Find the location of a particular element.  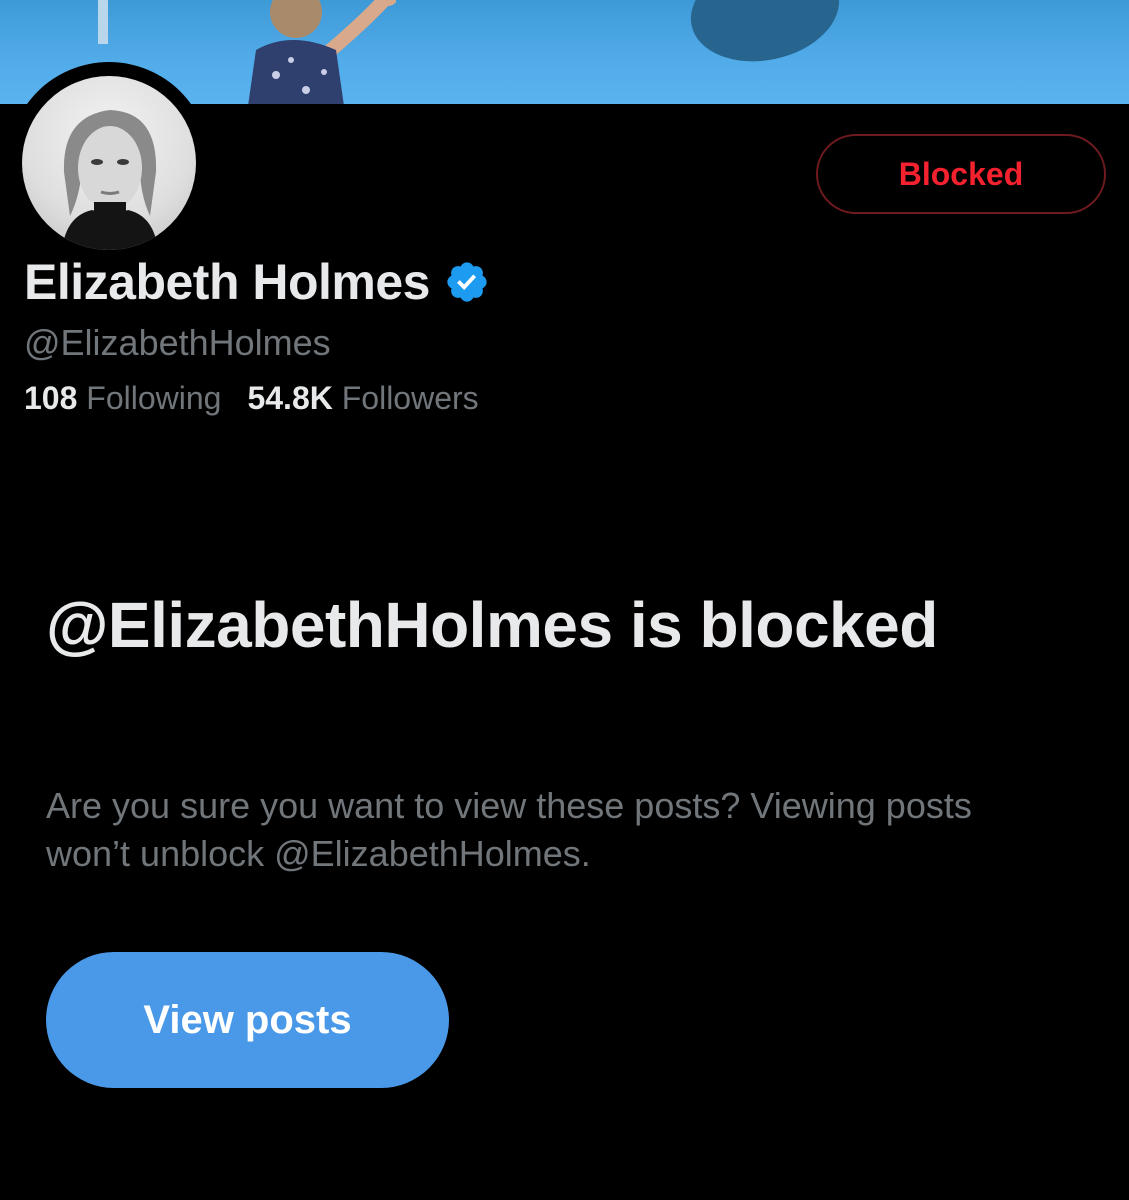

following-link: 108 Following is located at coordinates (122, 398).